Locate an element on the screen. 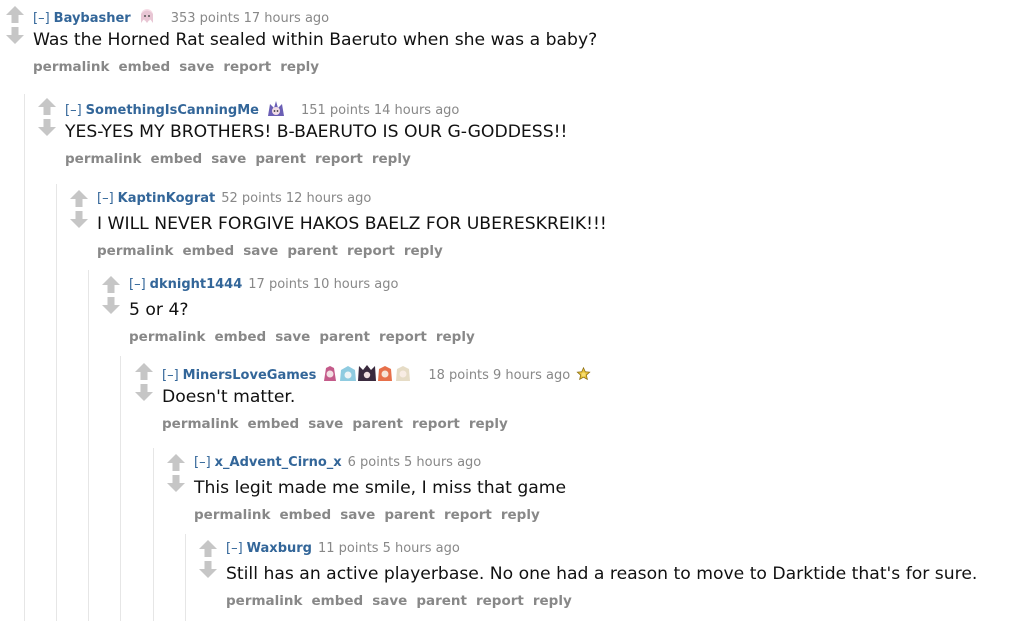 This screenshot has width=1015, height=621. comment-tagline: [–] dknight1444 17 points 10 hours ago is located at coordinates (263, 285).